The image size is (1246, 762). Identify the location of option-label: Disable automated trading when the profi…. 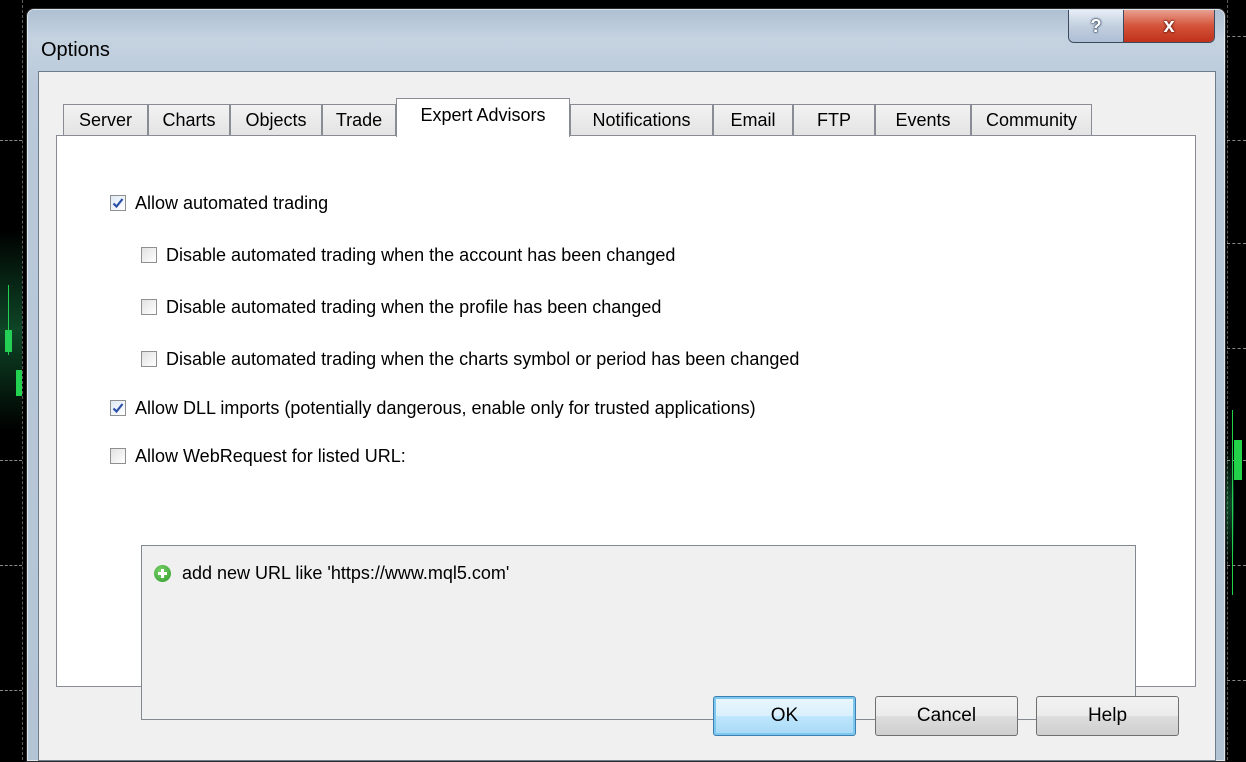
(414, 306).